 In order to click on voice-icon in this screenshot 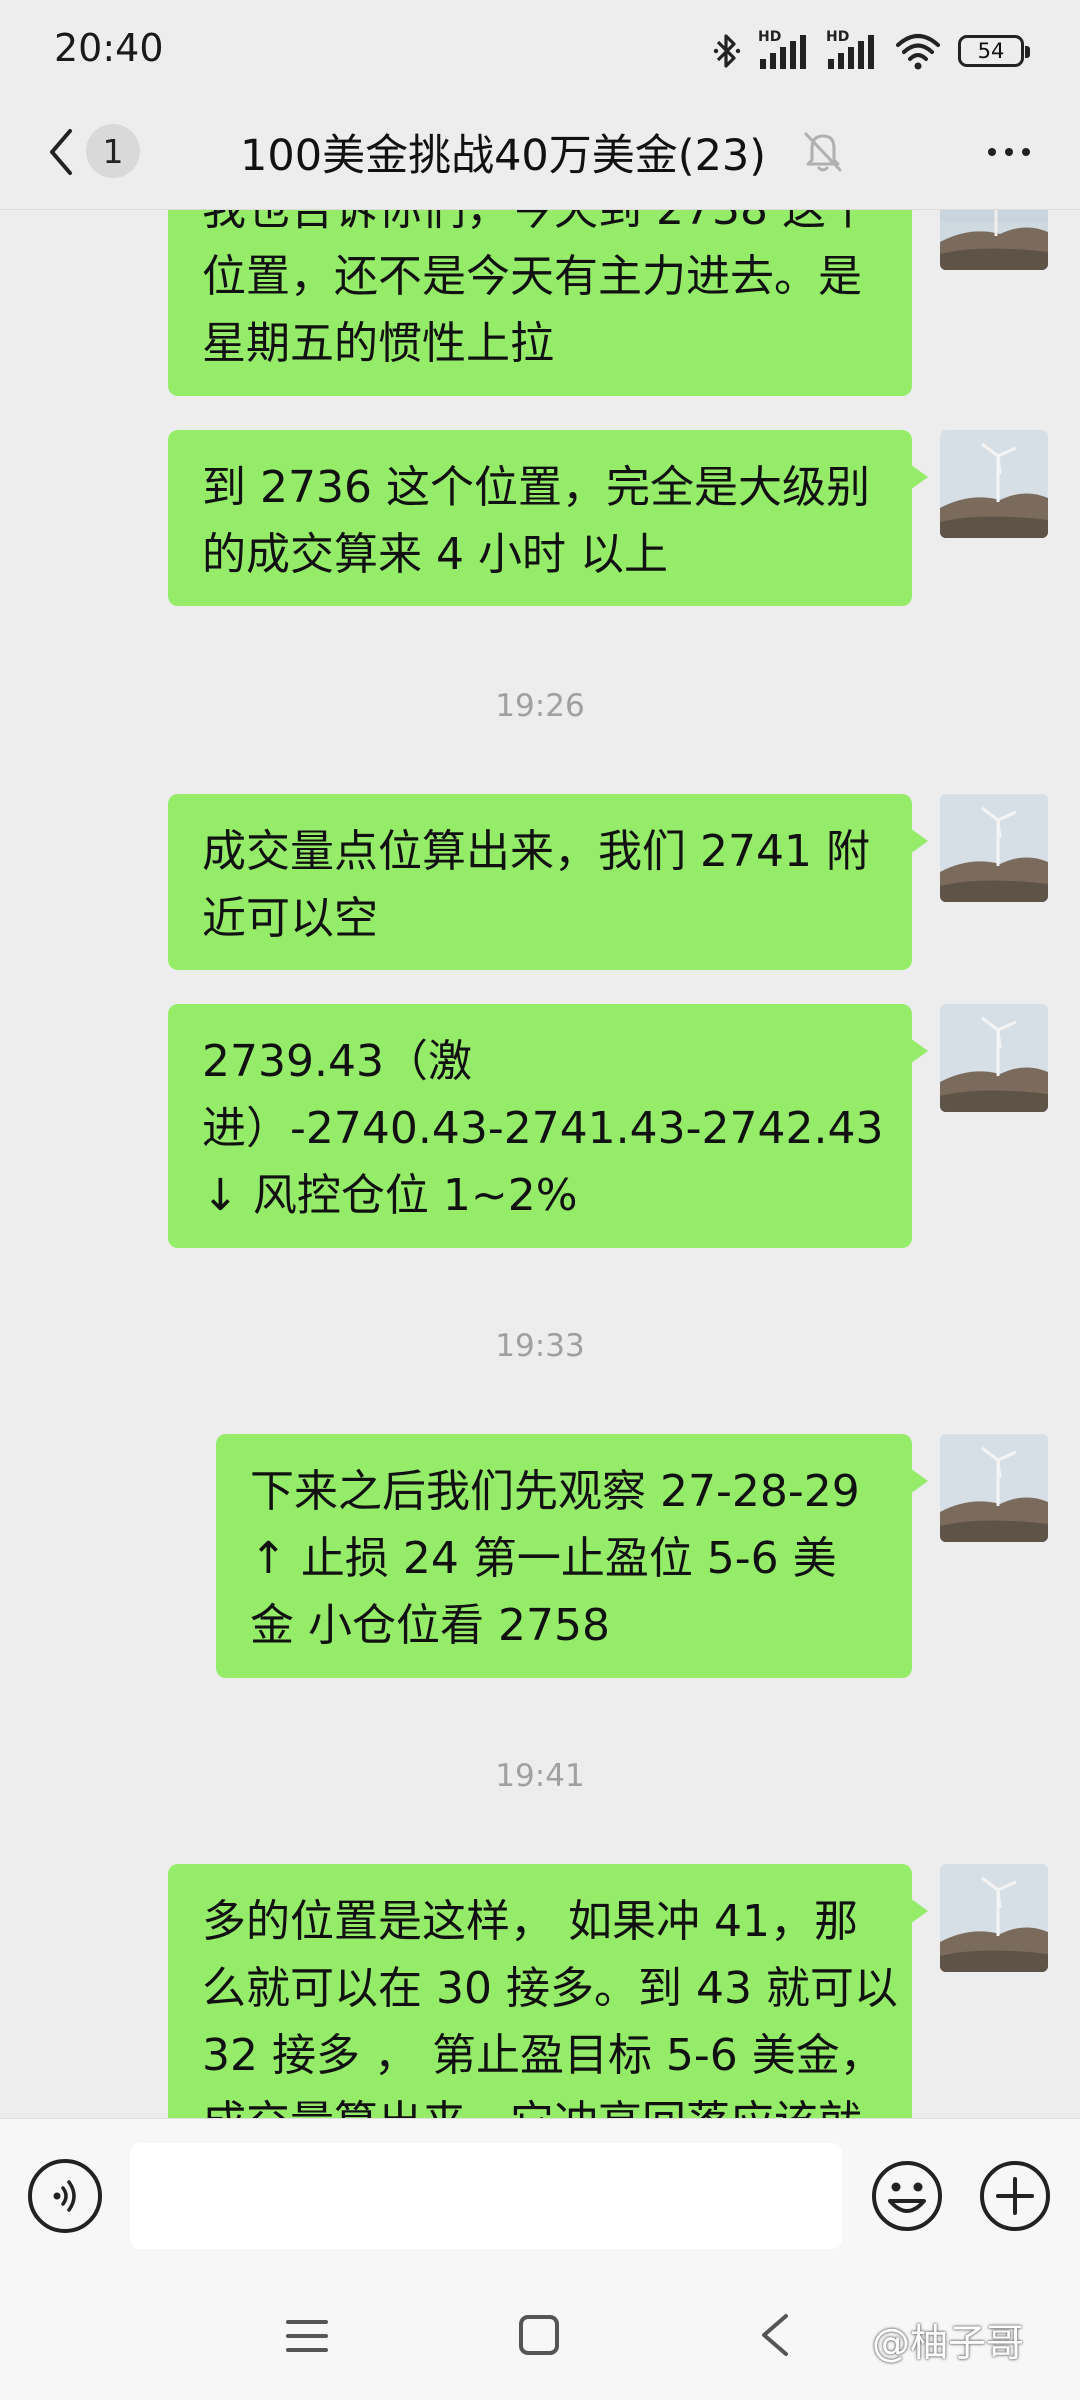, I will do `click(64, 2196)`.